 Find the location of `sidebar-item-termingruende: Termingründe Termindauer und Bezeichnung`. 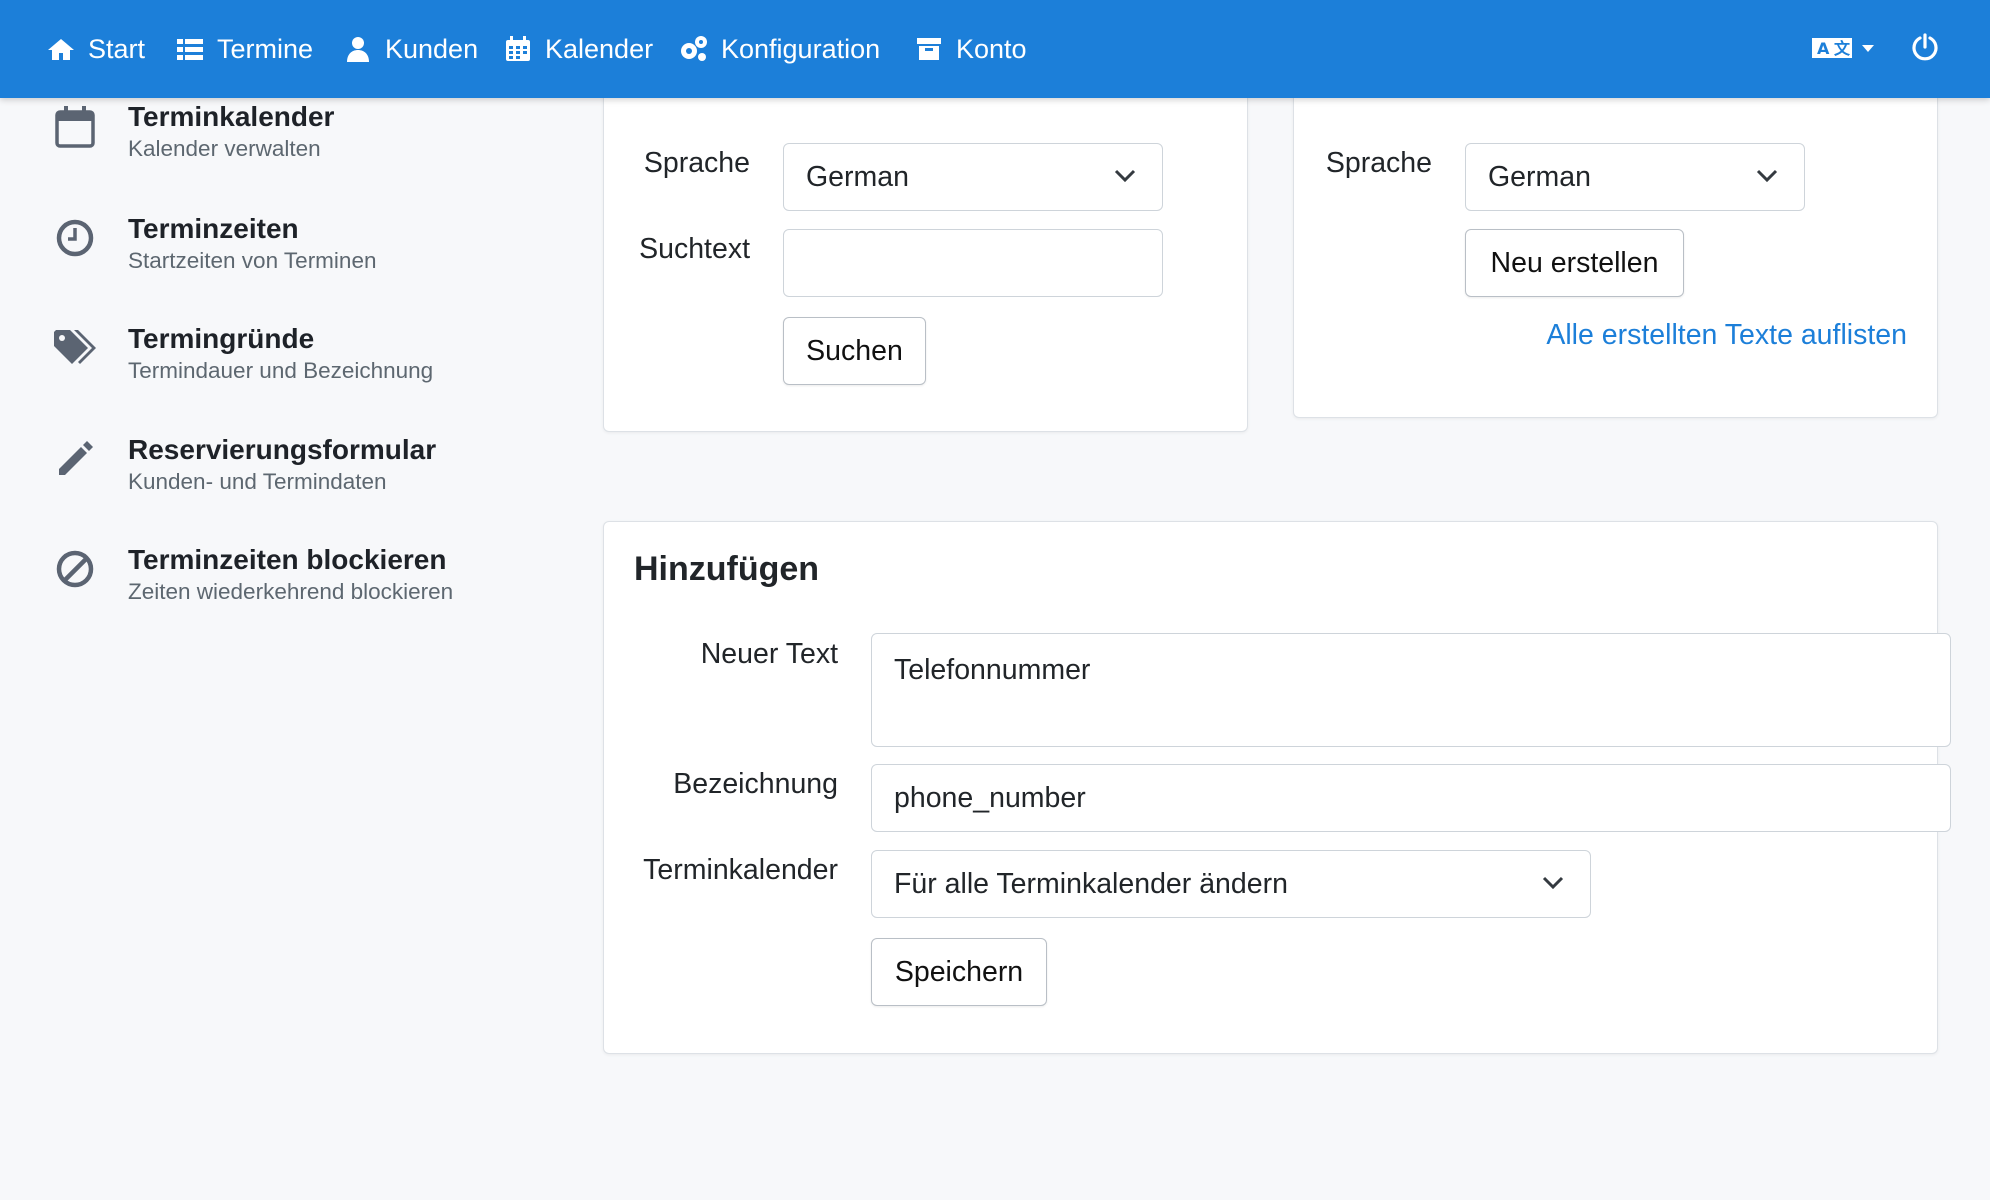

sidebar-item-termingruende: Termingründe Termindauer und Bezeichnung is located at coordinates (242, 354).